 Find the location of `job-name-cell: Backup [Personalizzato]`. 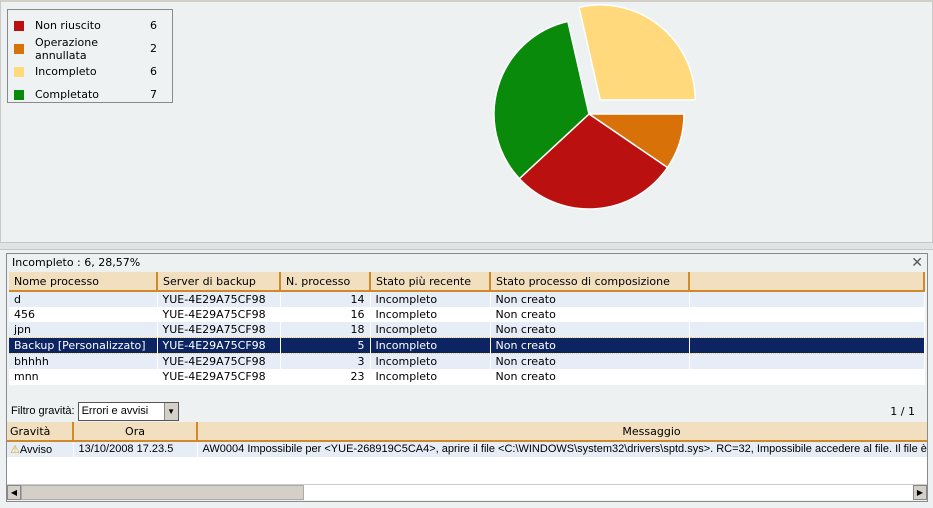

job-name-cell: Backup [Personalizzato] is located at coordinates (83, 345).